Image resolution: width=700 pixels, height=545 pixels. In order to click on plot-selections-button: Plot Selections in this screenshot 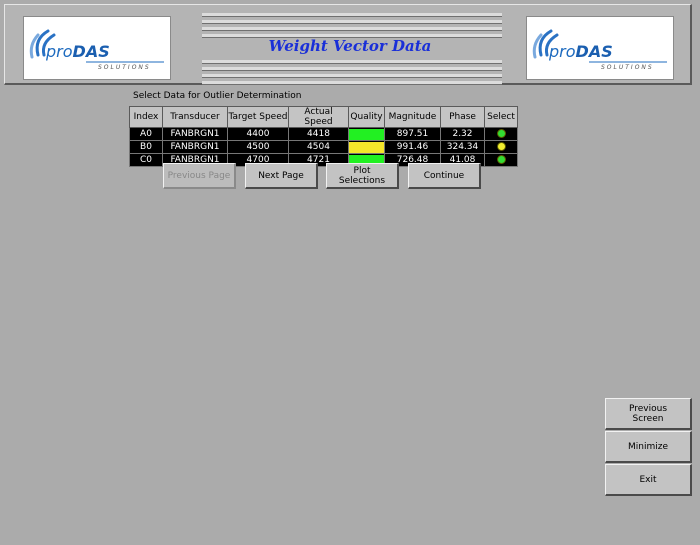, I will do `click(362, 176)`.